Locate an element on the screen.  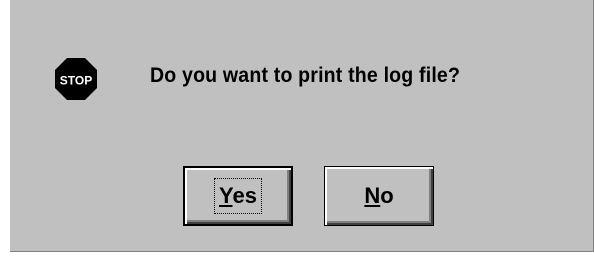
no-button-label: No is located at coordinates (378, 196).